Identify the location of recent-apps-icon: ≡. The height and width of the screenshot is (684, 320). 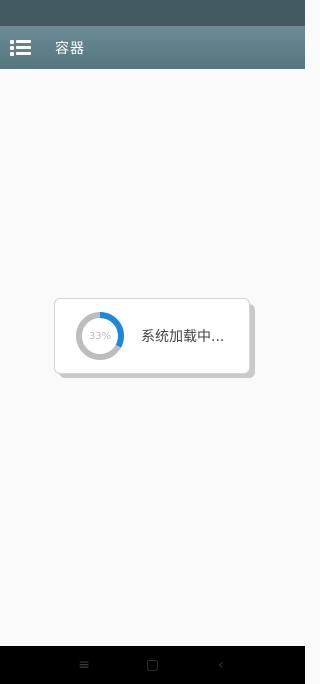
(84, 665).